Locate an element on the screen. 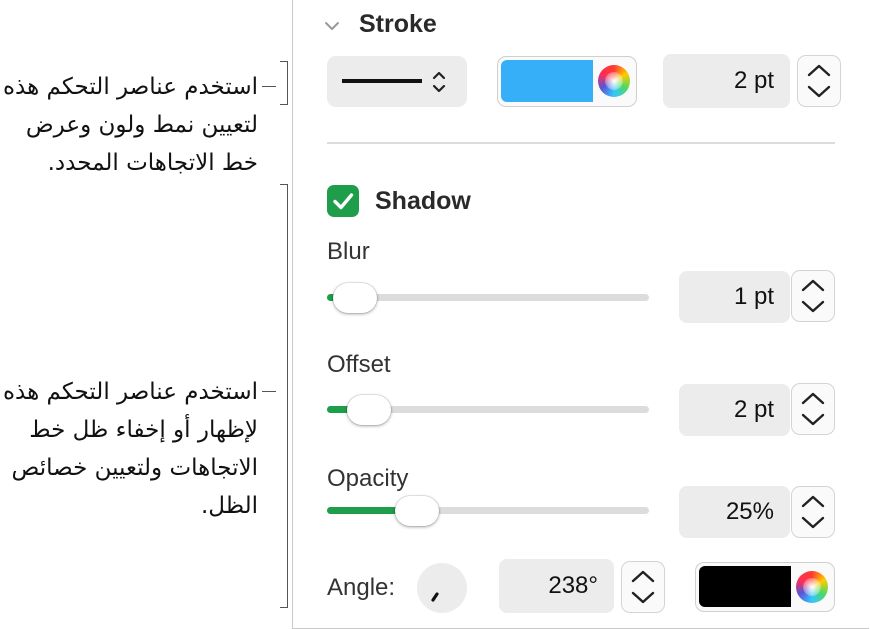  blur-label: Blur is located at coordinates (348, 251).